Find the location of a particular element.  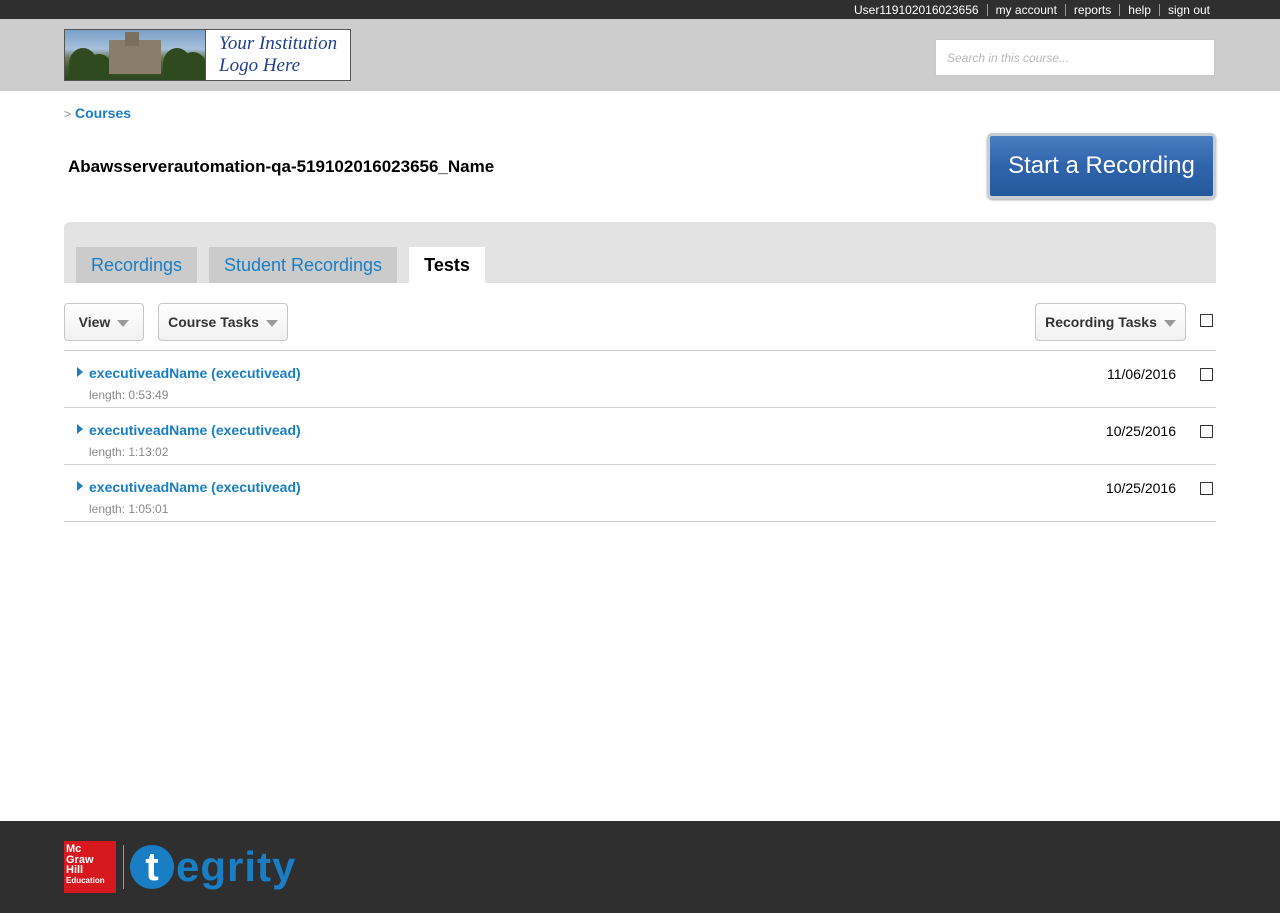

header: Your Institution Logo Here is located at coordinates (640, 55).